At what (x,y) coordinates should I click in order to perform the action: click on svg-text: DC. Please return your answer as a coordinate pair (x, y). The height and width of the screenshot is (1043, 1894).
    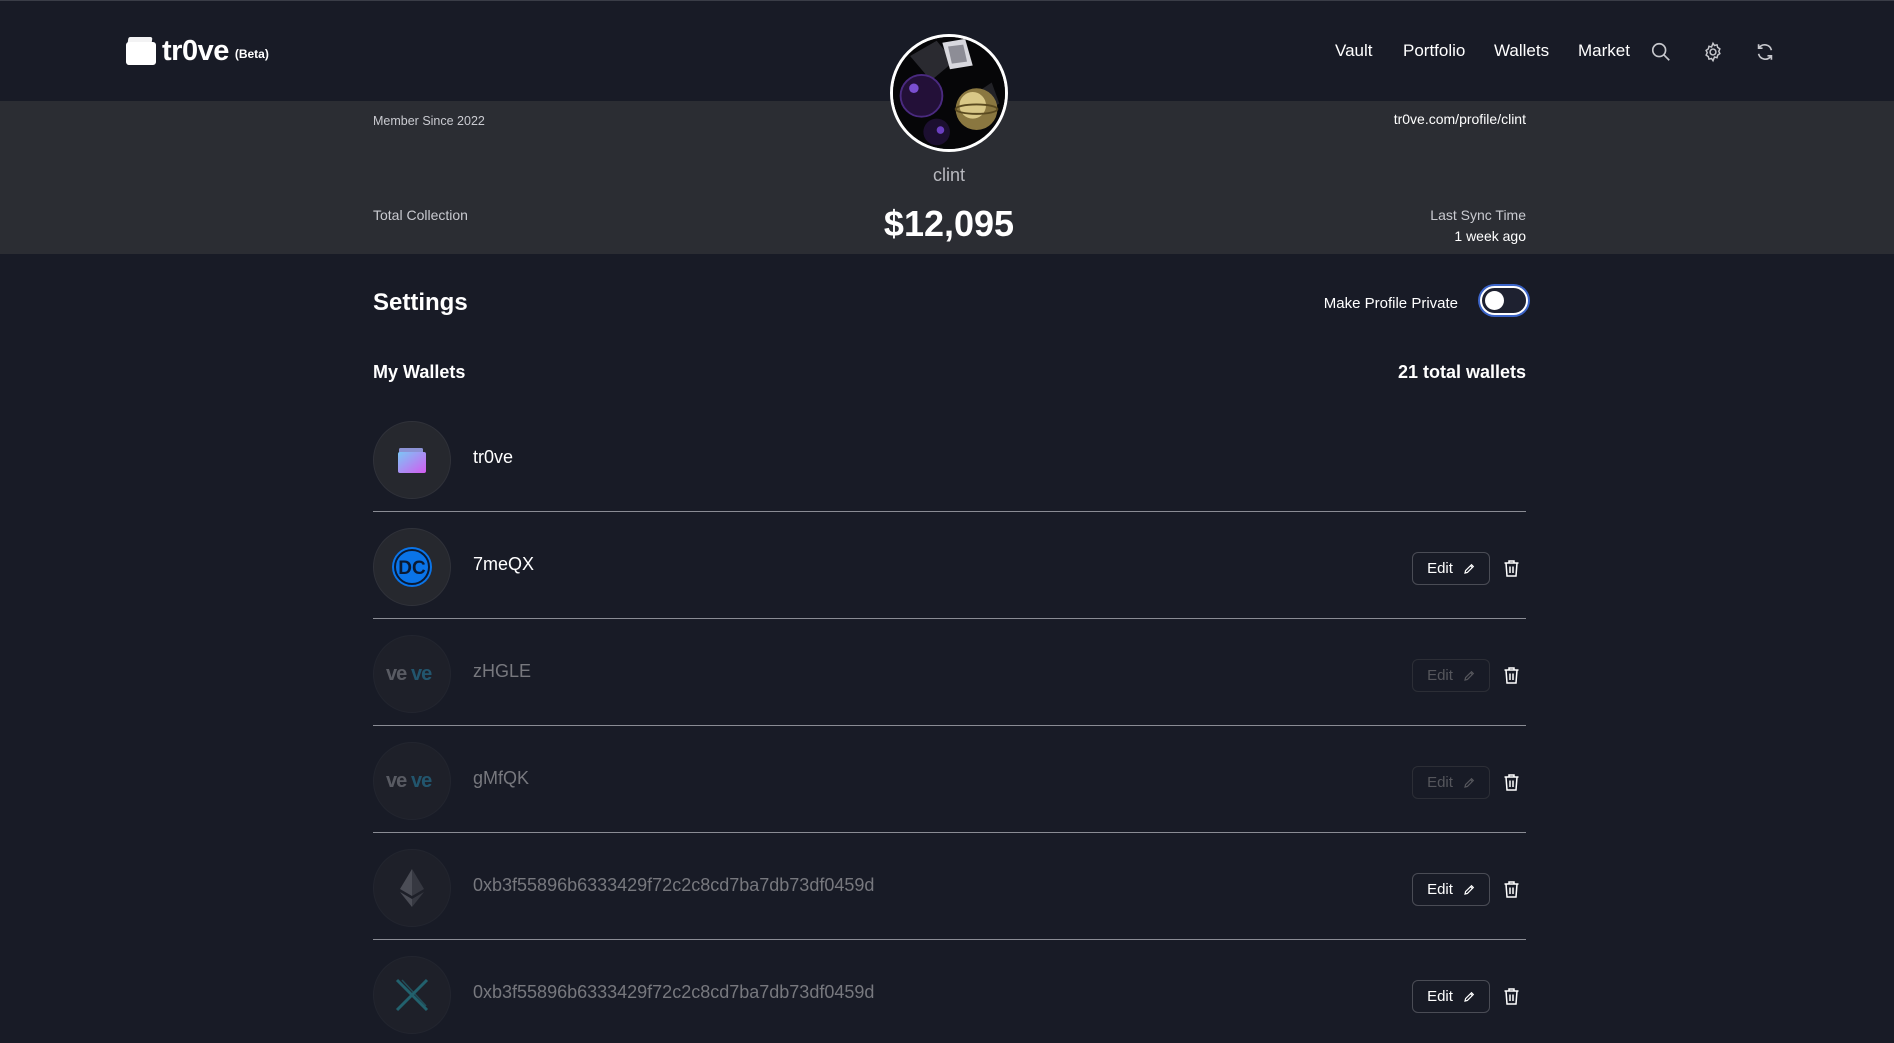
    Looking at the image, I should click on (412, 568).